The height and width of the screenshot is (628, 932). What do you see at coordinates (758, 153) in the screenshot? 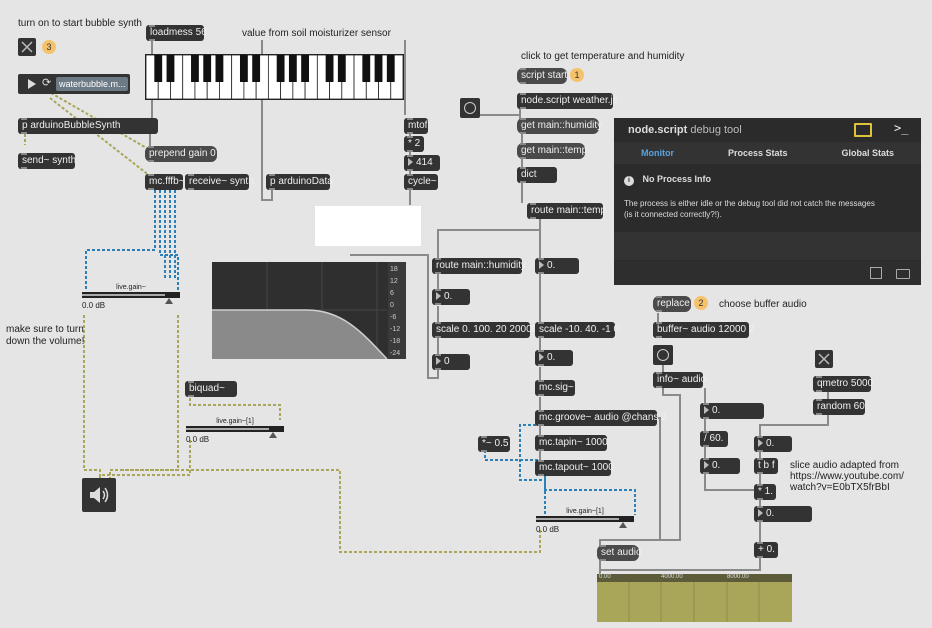
I see `tab-process-stats: Process Stats` at bounding box center [758, 153].